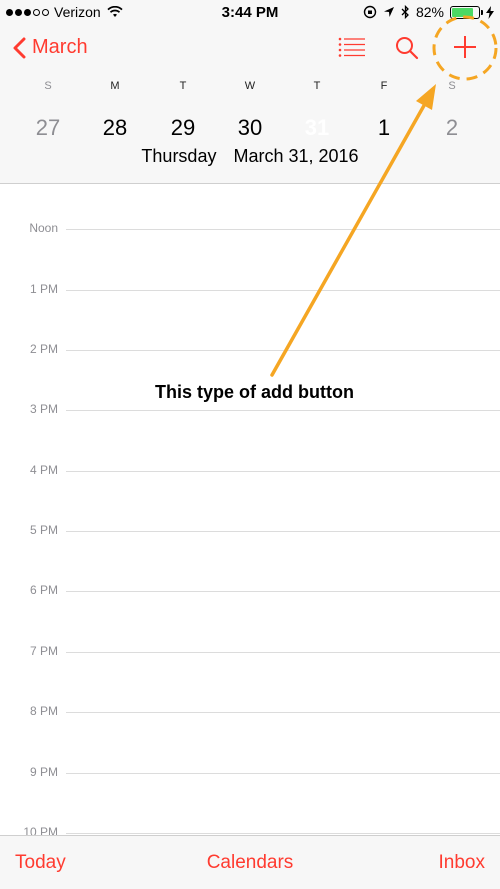 The image size is (500, 889). I want to click on back-button: March, so click(50, 47).